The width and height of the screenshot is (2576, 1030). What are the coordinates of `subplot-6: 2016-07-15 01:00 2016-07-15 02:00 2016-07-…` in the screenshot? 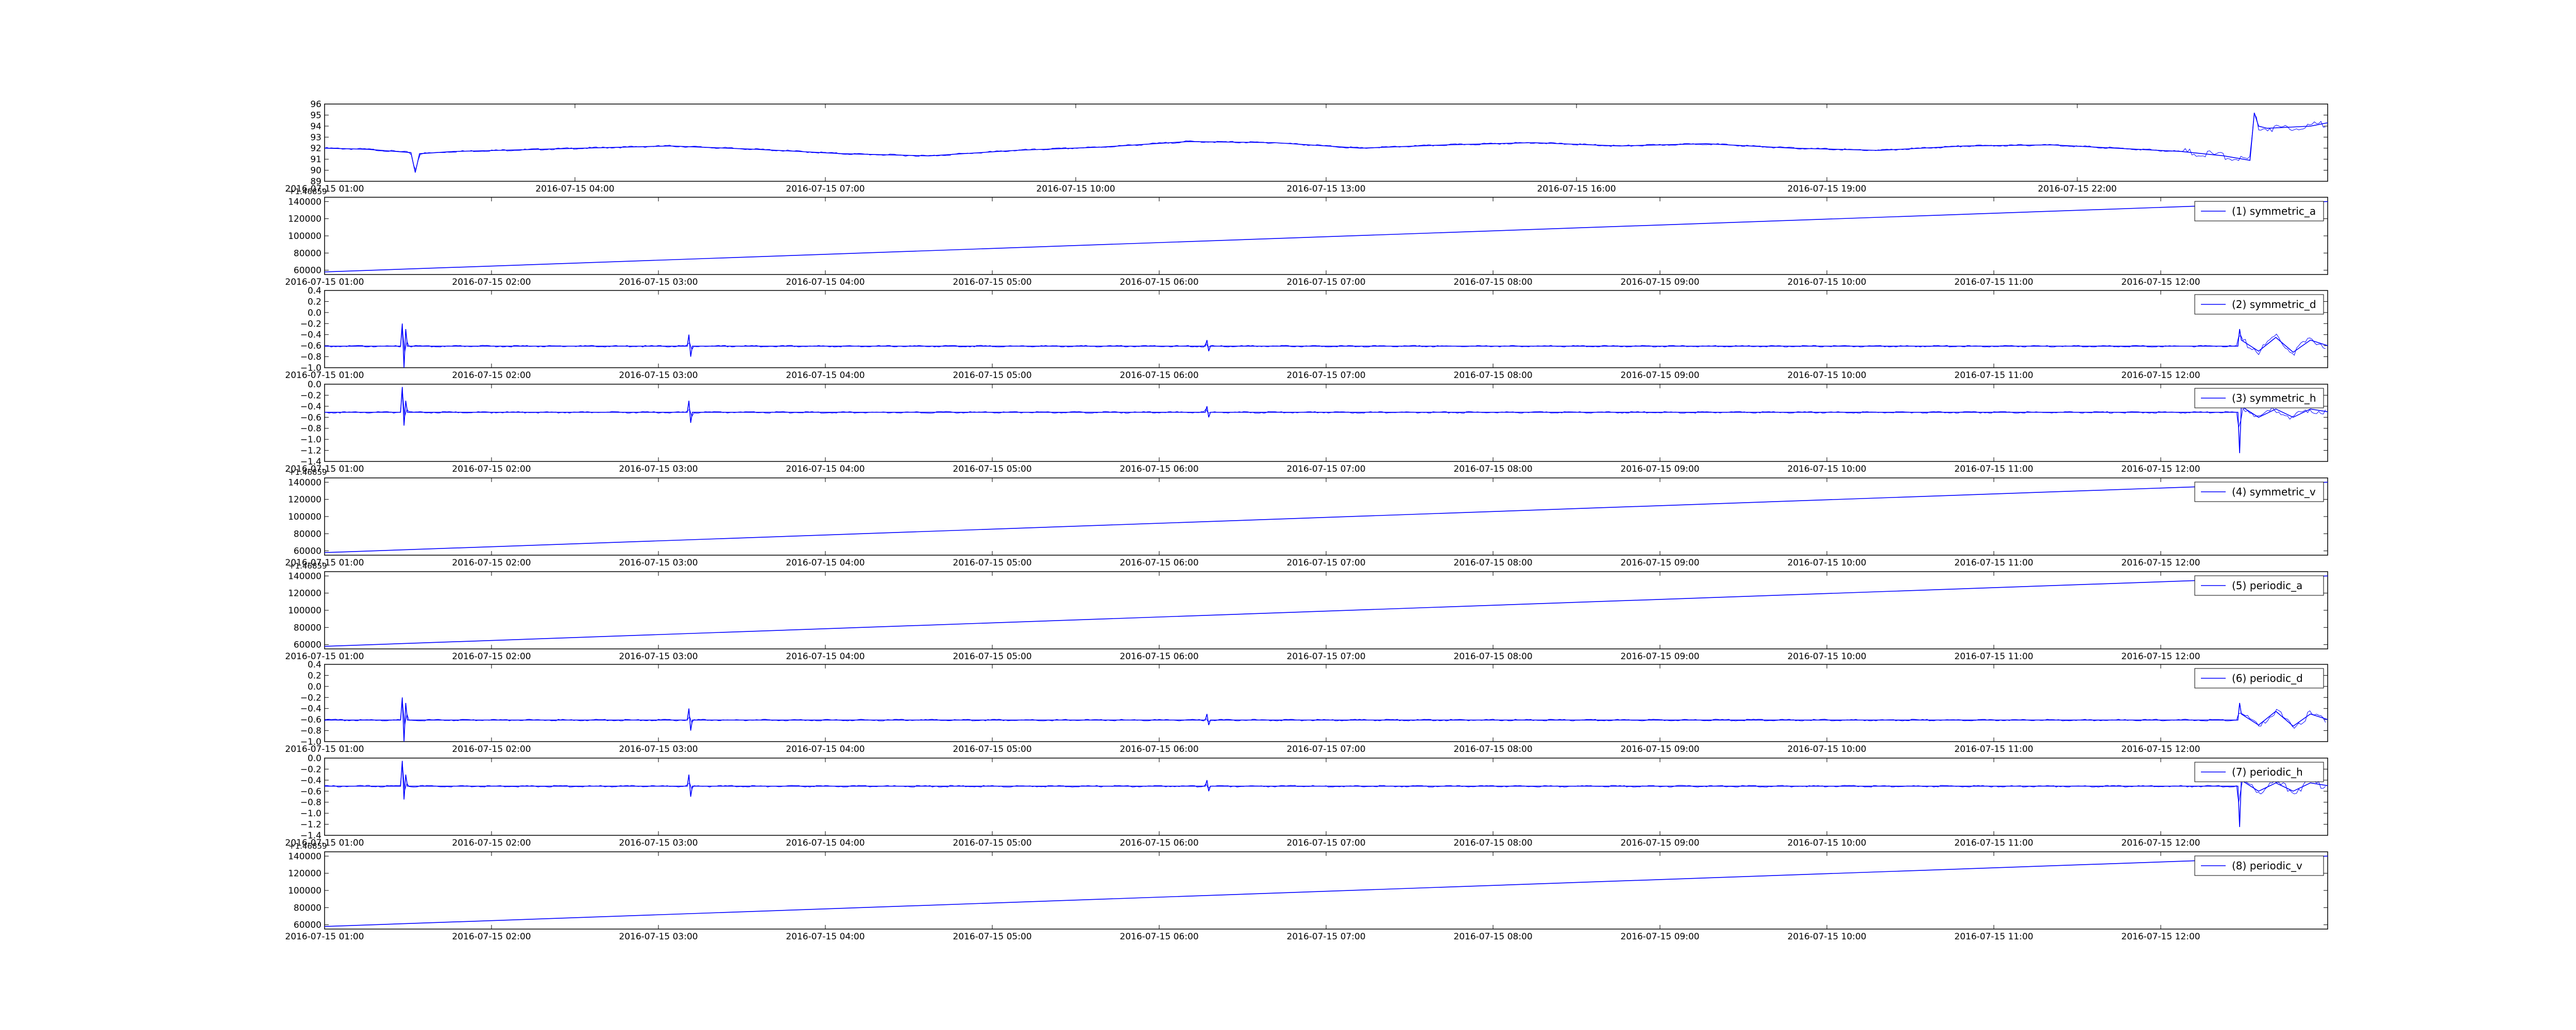 It's located at (1306, 611).